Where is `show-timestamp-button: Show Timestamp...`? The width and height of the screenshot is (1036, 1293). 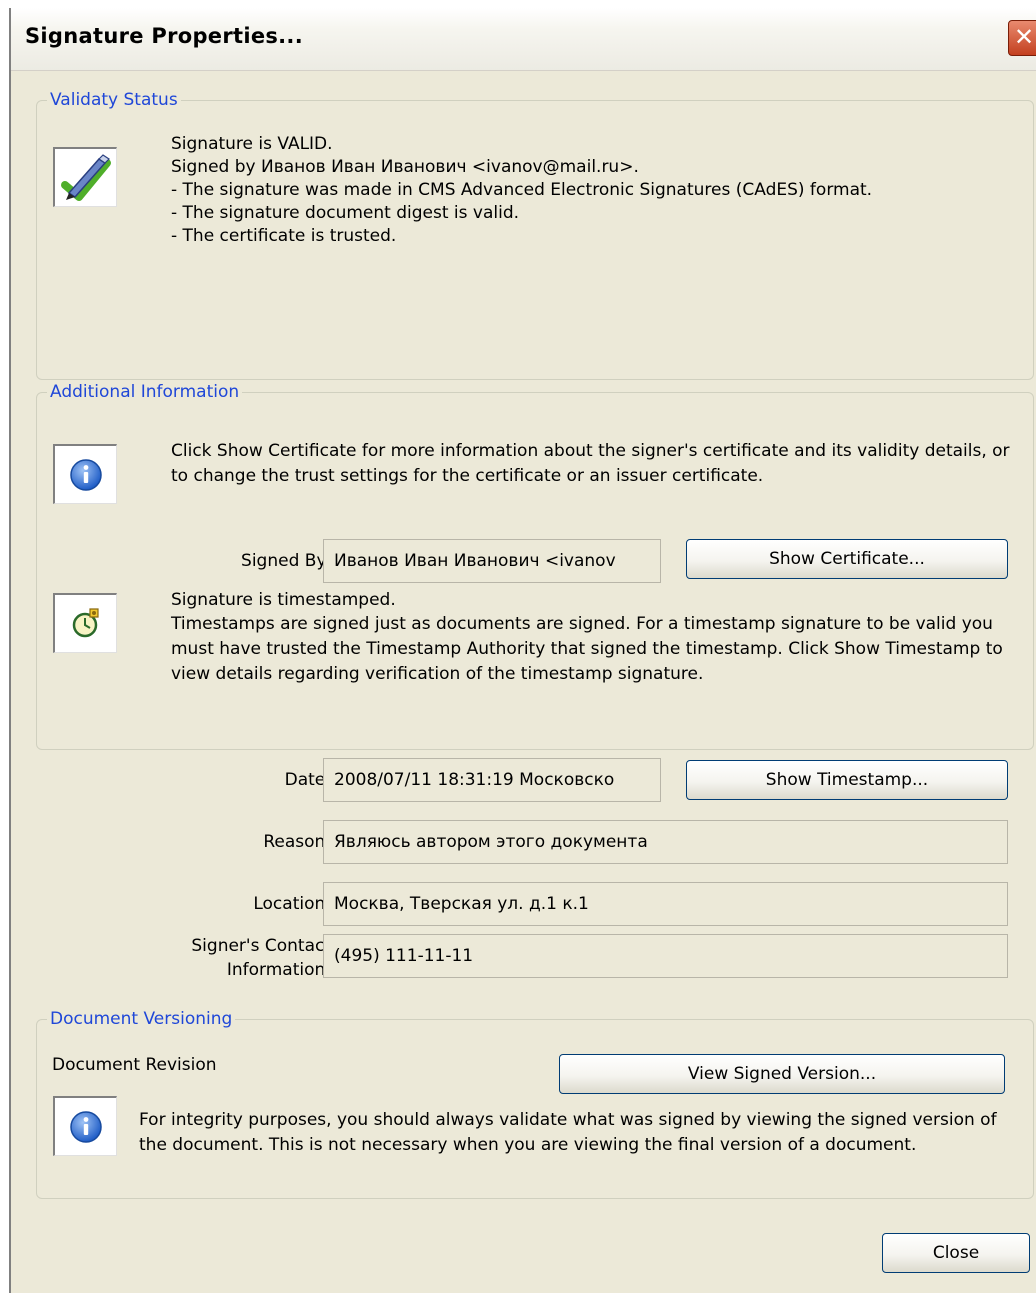 show-timestamp-button: Show Timestamp... is located at coordinates (847, 780).